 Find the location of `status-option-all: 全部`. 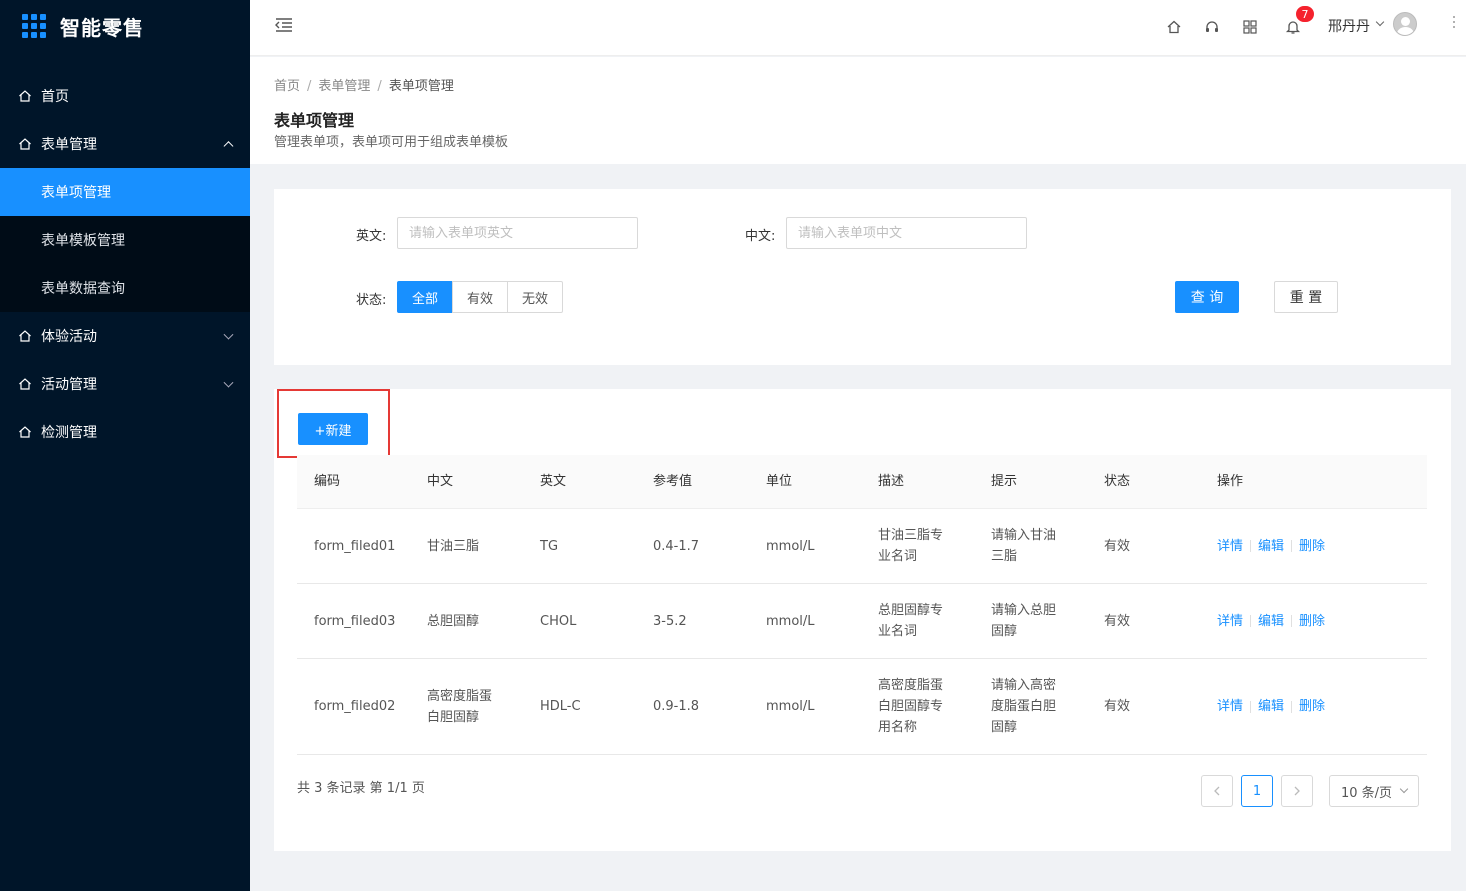

status-option-all: 全部 is located at coordinates (425, 297).